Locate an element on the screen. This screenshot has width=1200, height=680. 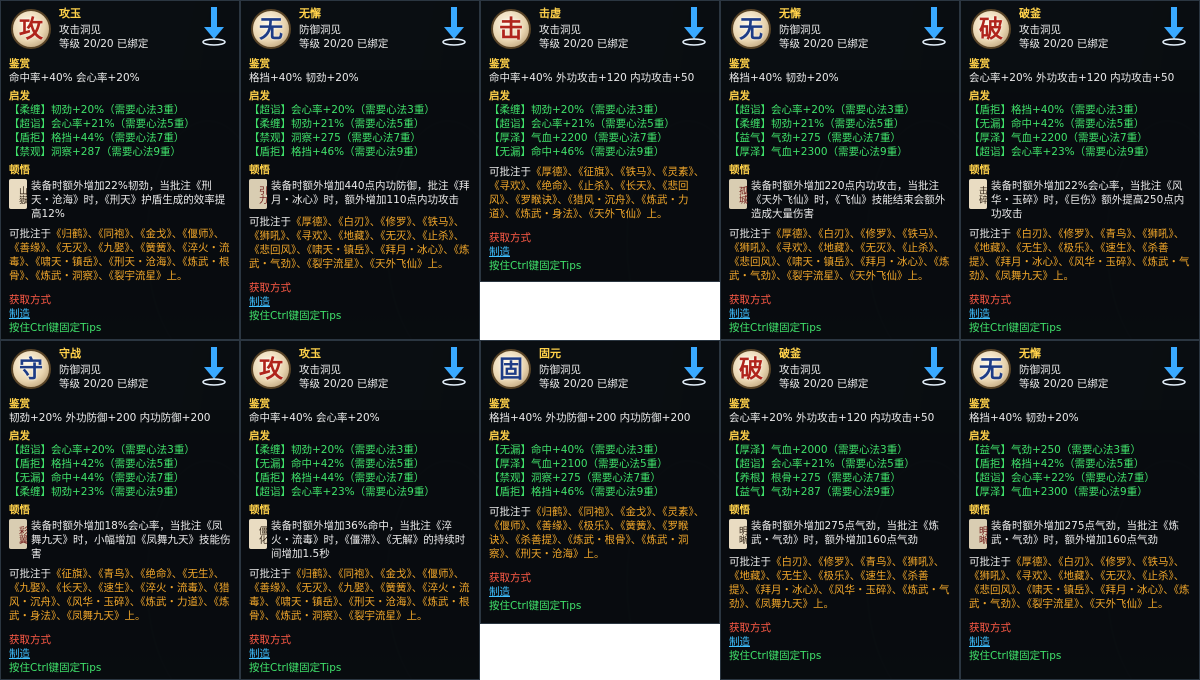
insight-name: 破釜 is located at coordinates (790, 353).